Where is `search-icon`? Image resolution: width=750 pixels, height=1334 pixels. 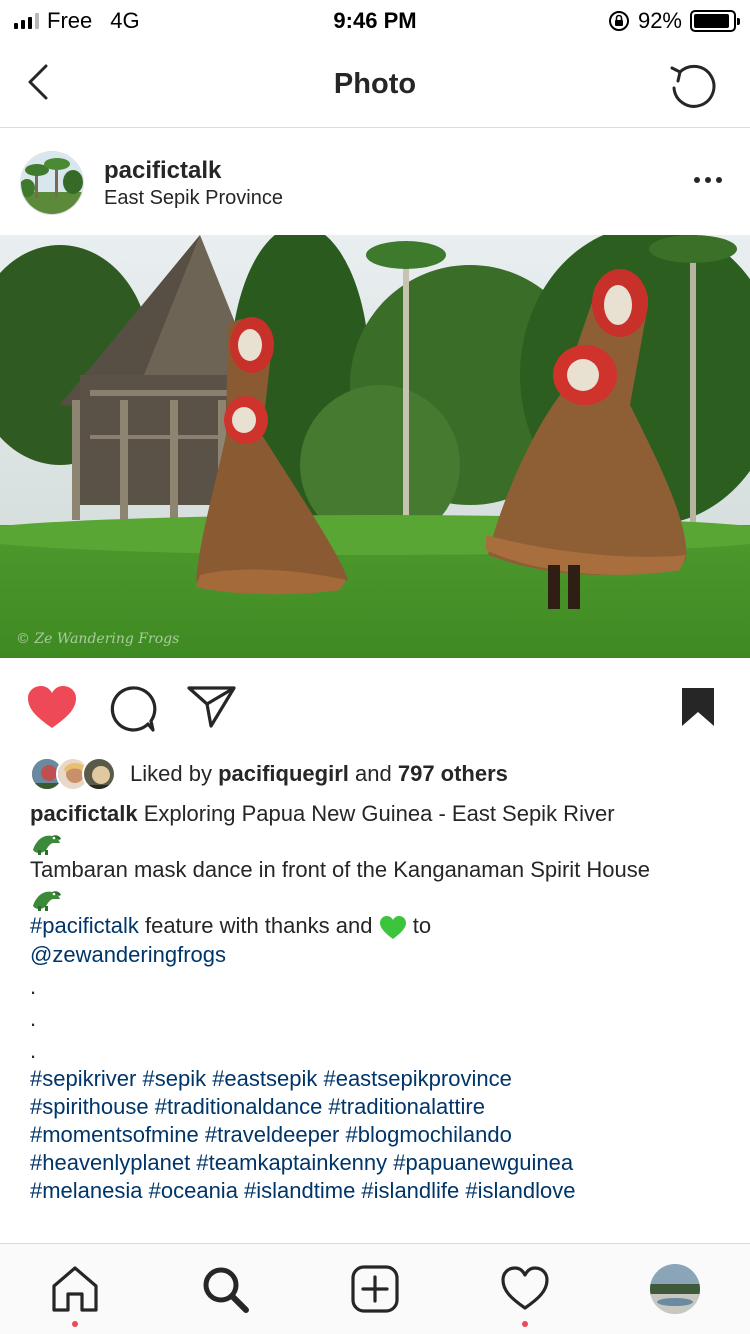
search-icon is located at coordinates (225, 1289).